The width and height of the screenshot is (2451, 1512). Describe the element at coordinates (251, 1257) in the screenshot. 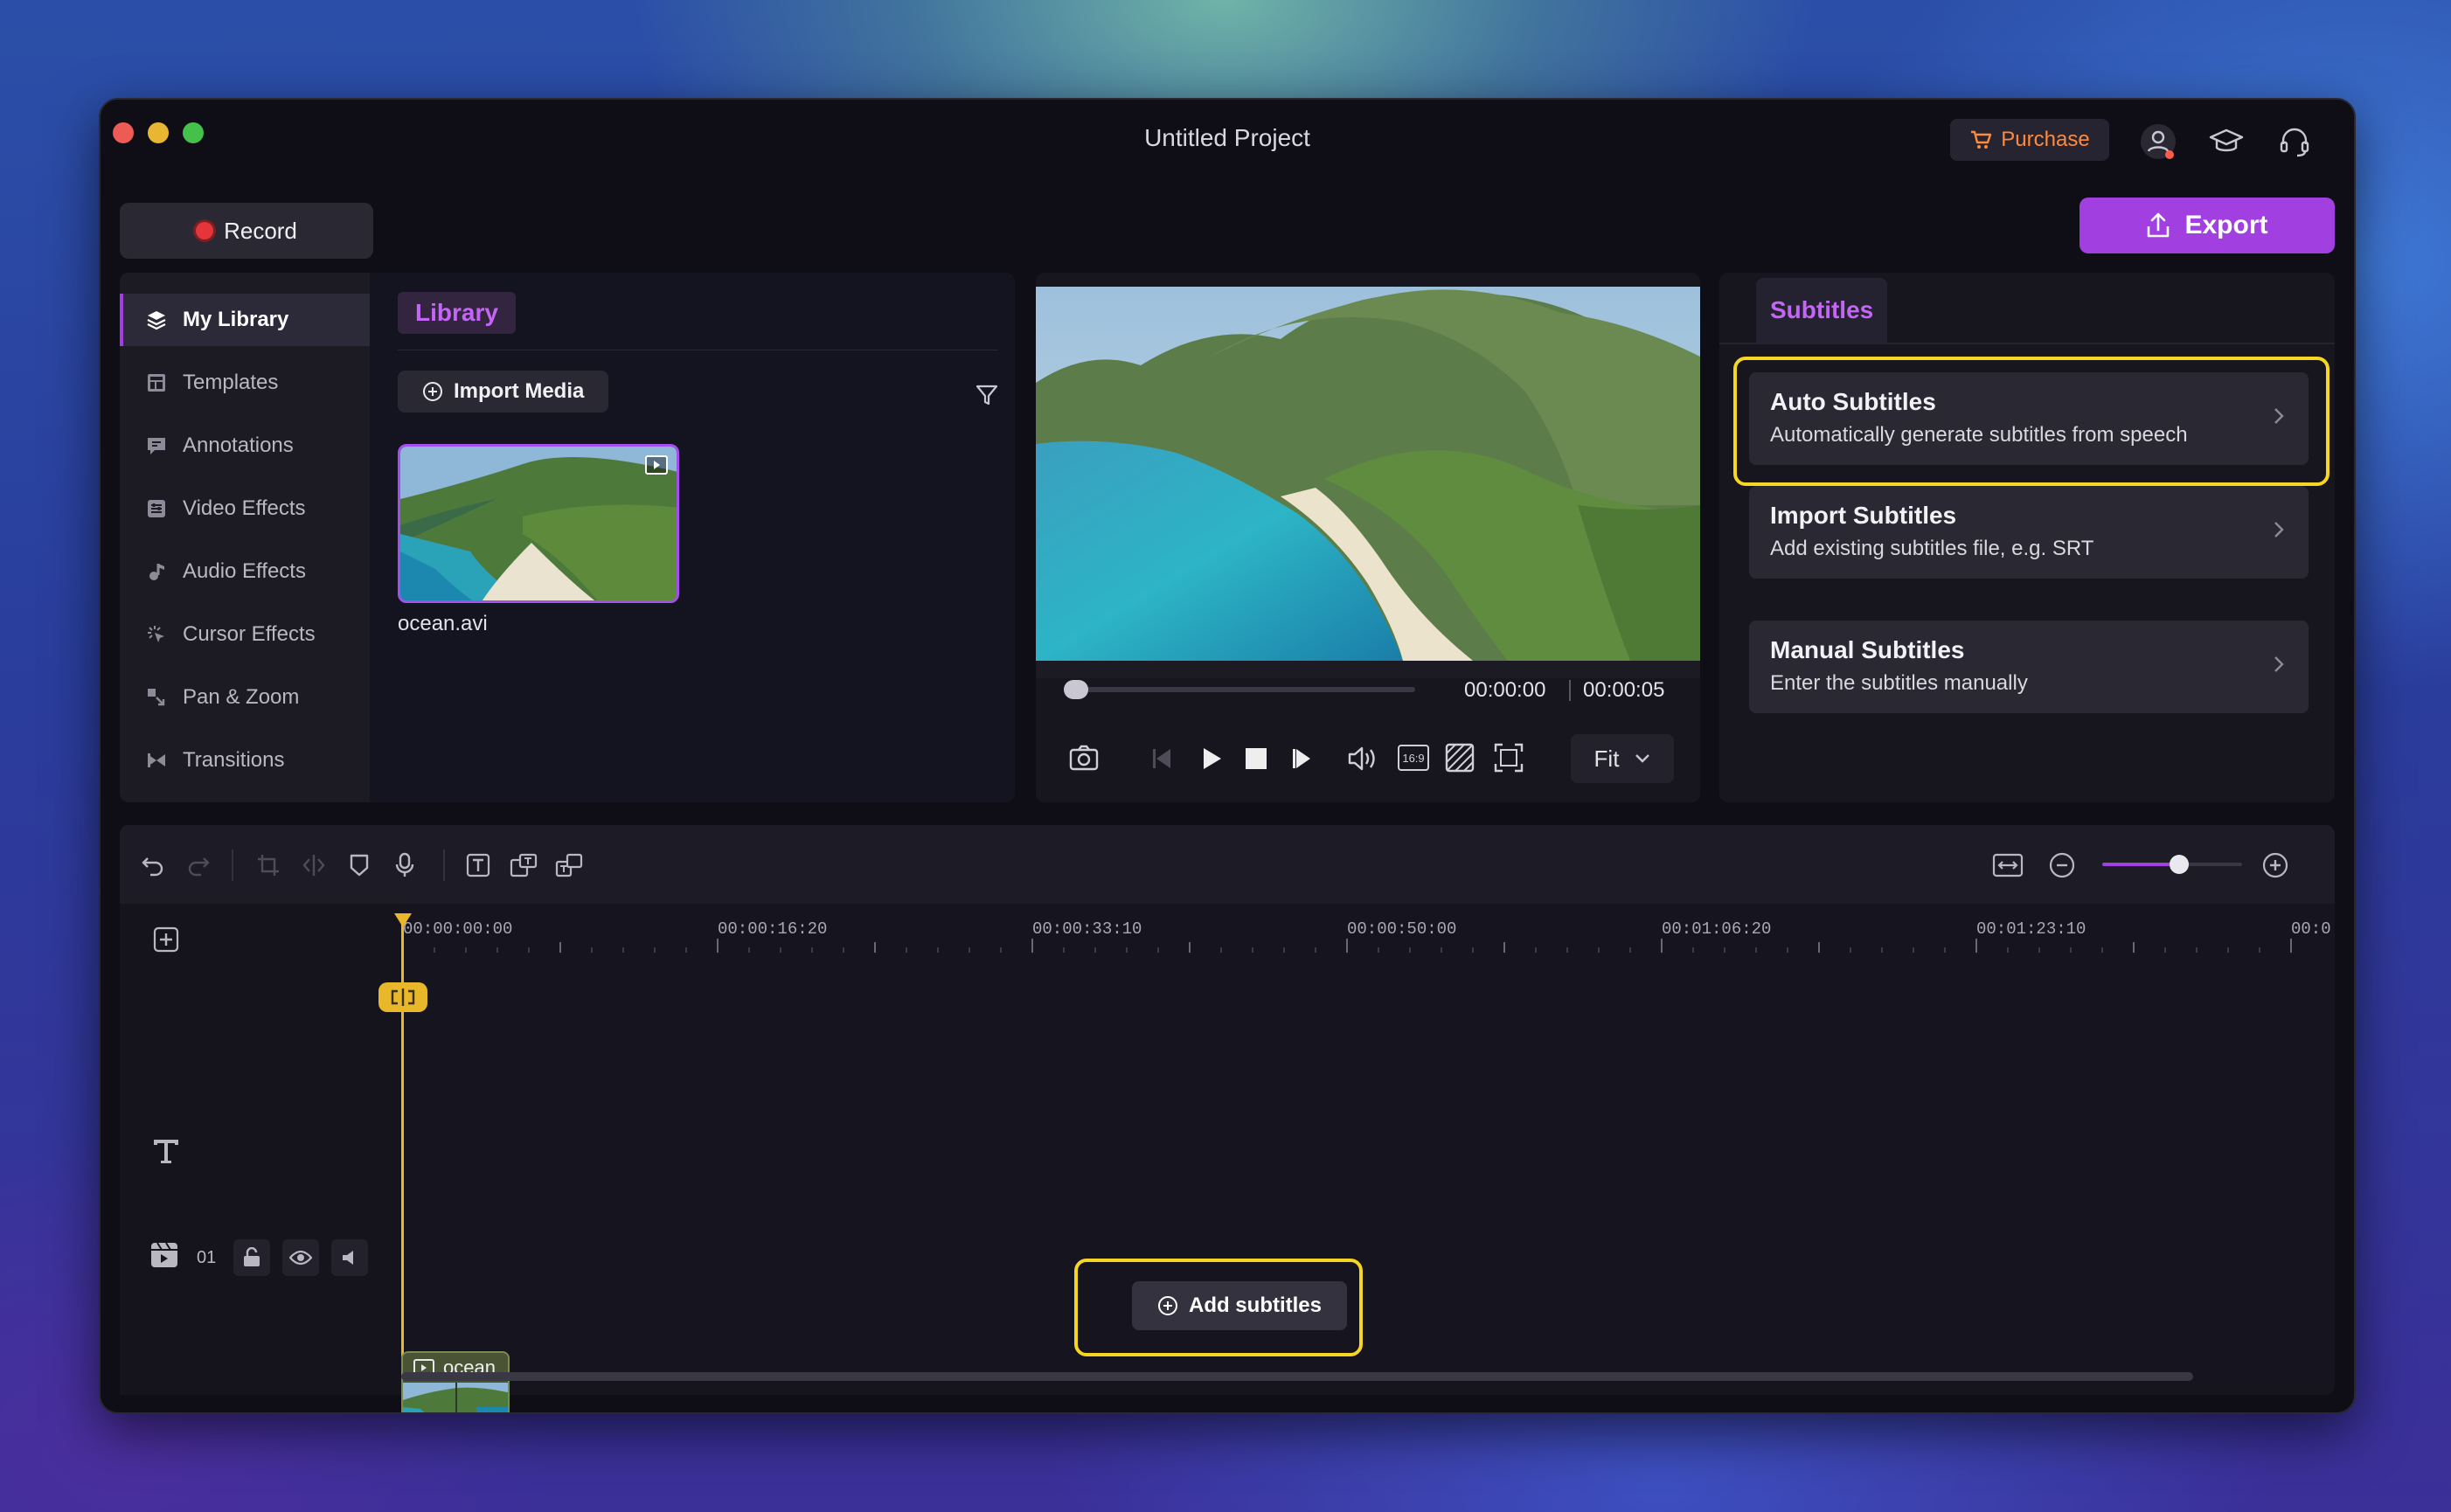

I see `lock-track-button` at that location.